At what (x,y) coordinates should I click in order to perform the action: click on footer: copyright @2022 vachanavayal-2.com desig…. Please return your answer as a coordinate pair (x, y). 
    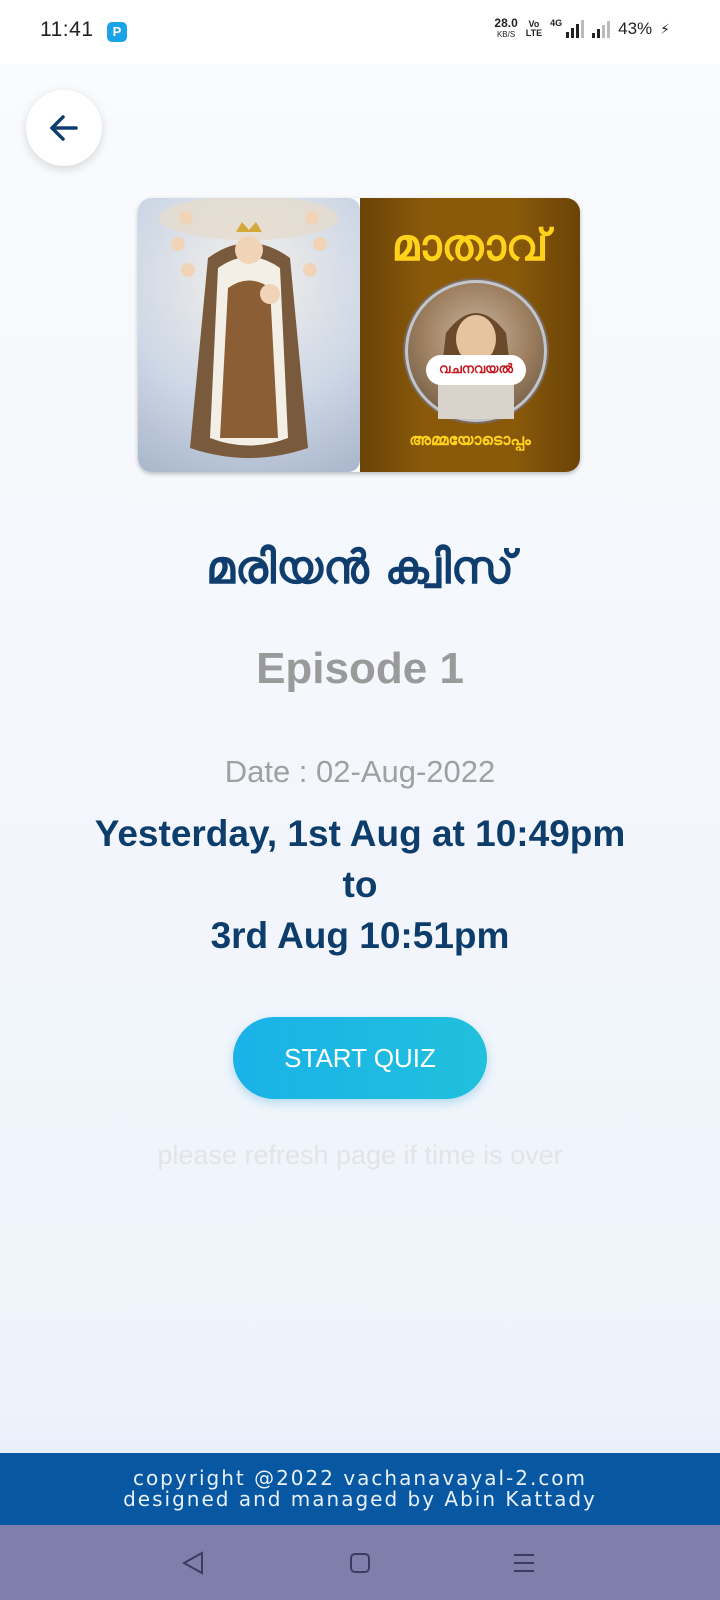
    Looking at the image, I should click on (360, 1489).